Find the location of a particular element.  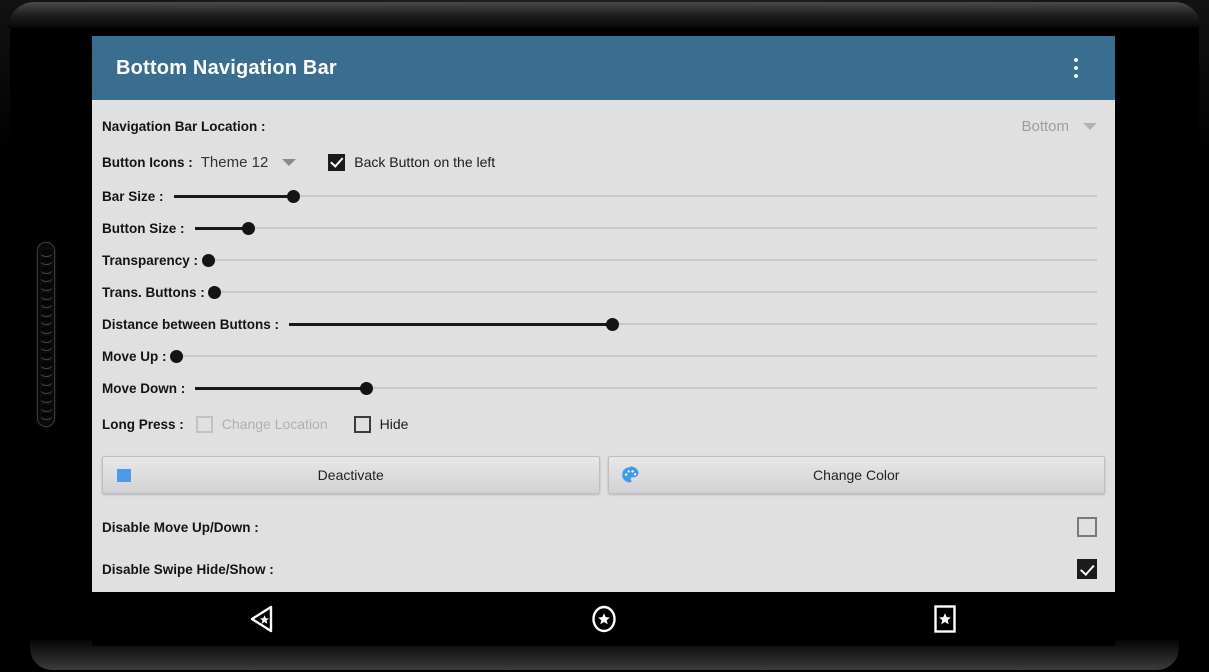

setting-row-disable-swipe-hideshow: Disable Swipe Hide/Show : is located at coordinates (603, 569).